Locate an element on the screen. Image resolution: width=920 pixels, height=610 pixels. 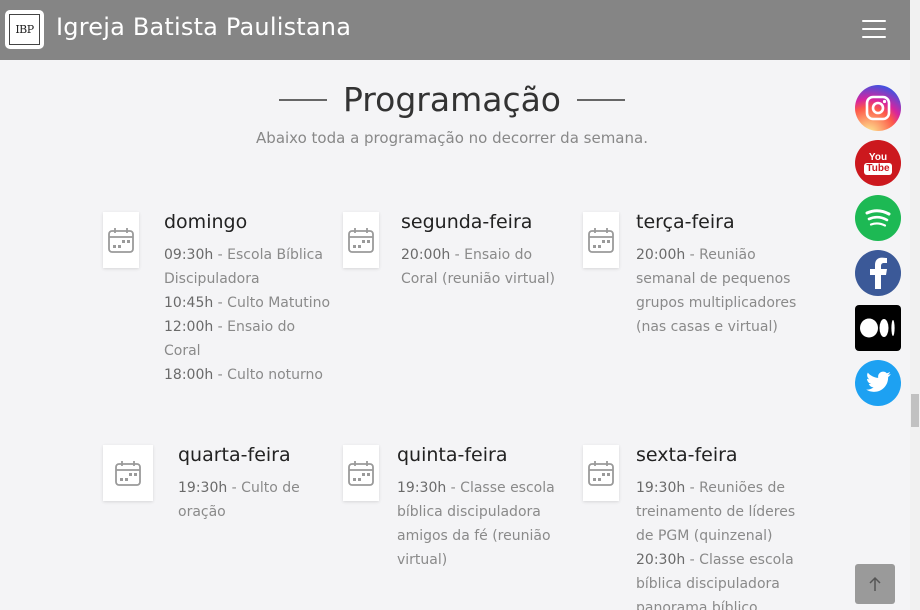
schedule-entry-line: panorama bíblico is located at coordinates (715, 603).